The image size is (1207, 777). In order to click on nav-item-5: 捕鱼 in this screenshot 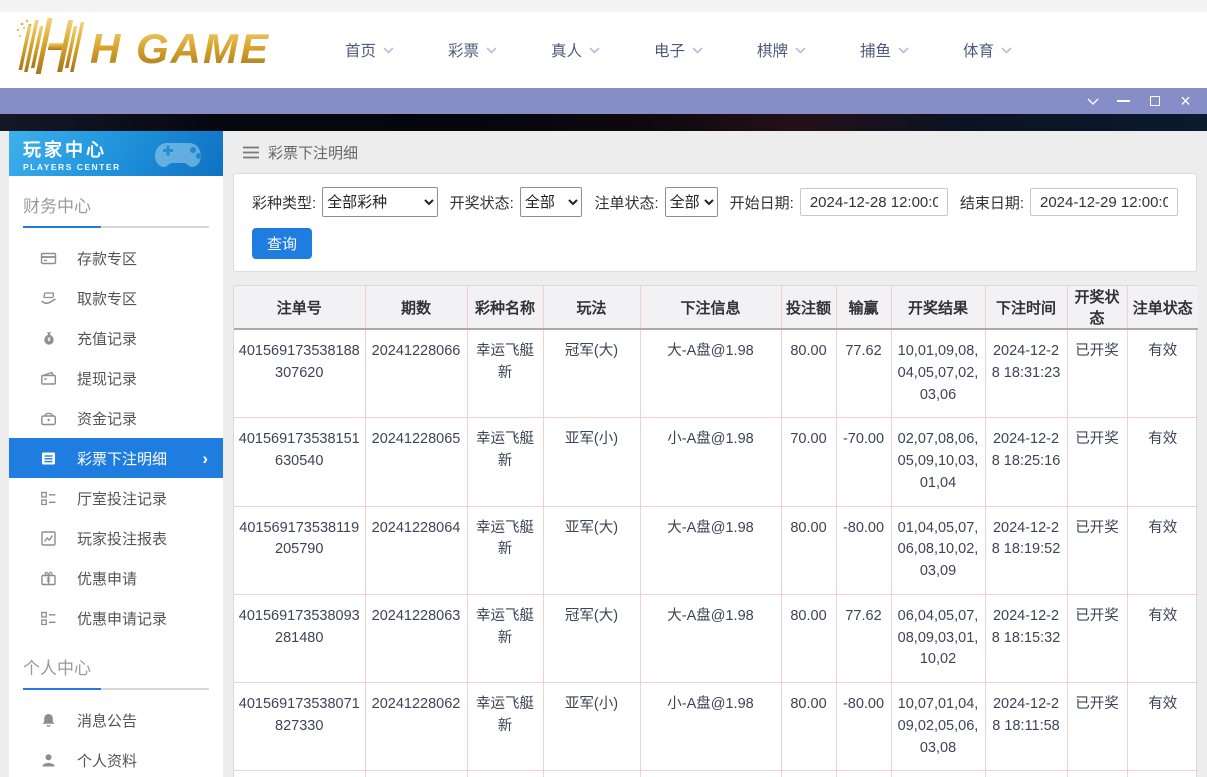, I will do `click(884, 50)`.